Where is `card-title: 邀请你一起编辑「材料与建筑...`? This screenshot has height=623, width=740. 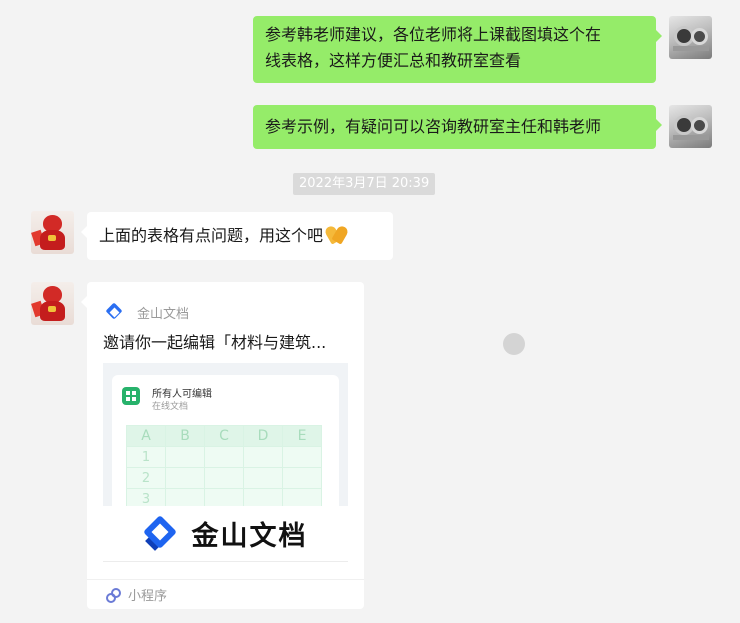
card-title: 邀请你一起编辑「材料与建筑... is located at coordinates (215, 342).